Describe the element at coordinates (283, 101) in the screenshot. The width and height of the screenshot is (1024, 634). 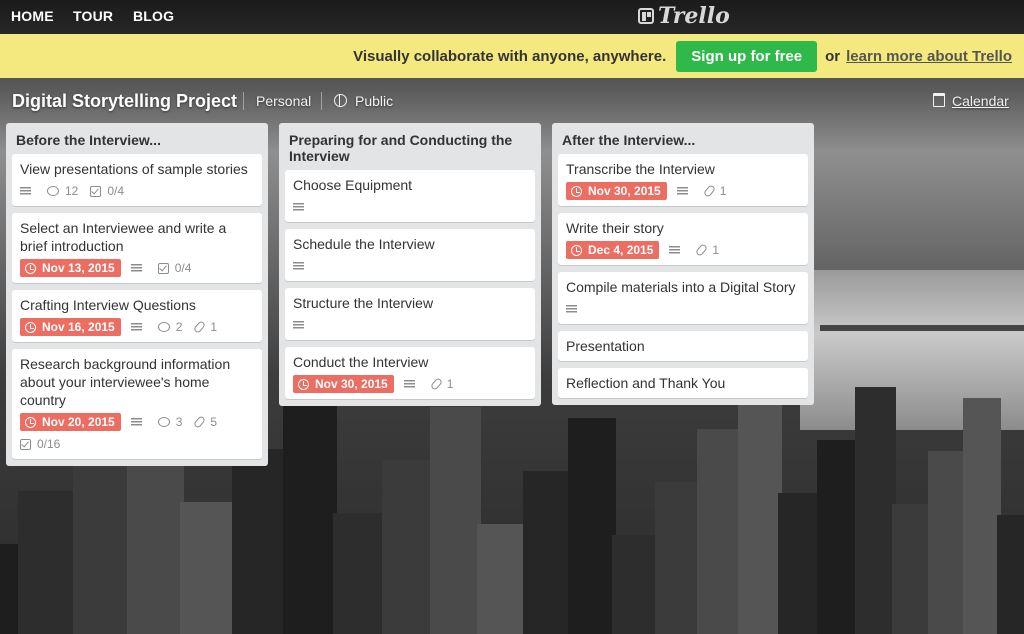
I see `board-team-label: Personal` at that location.